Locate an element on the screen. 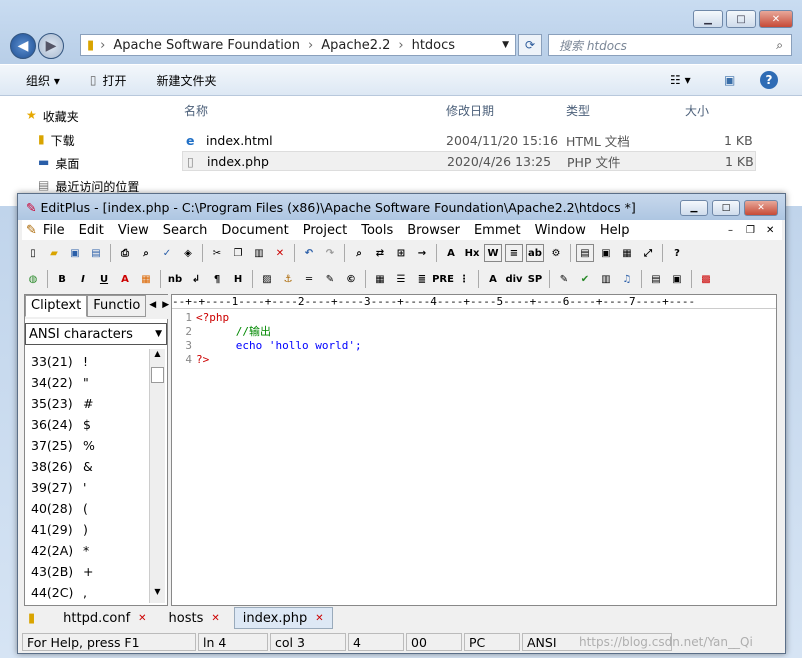  code-line: 1 <?php is located at coordinates (474, 318).